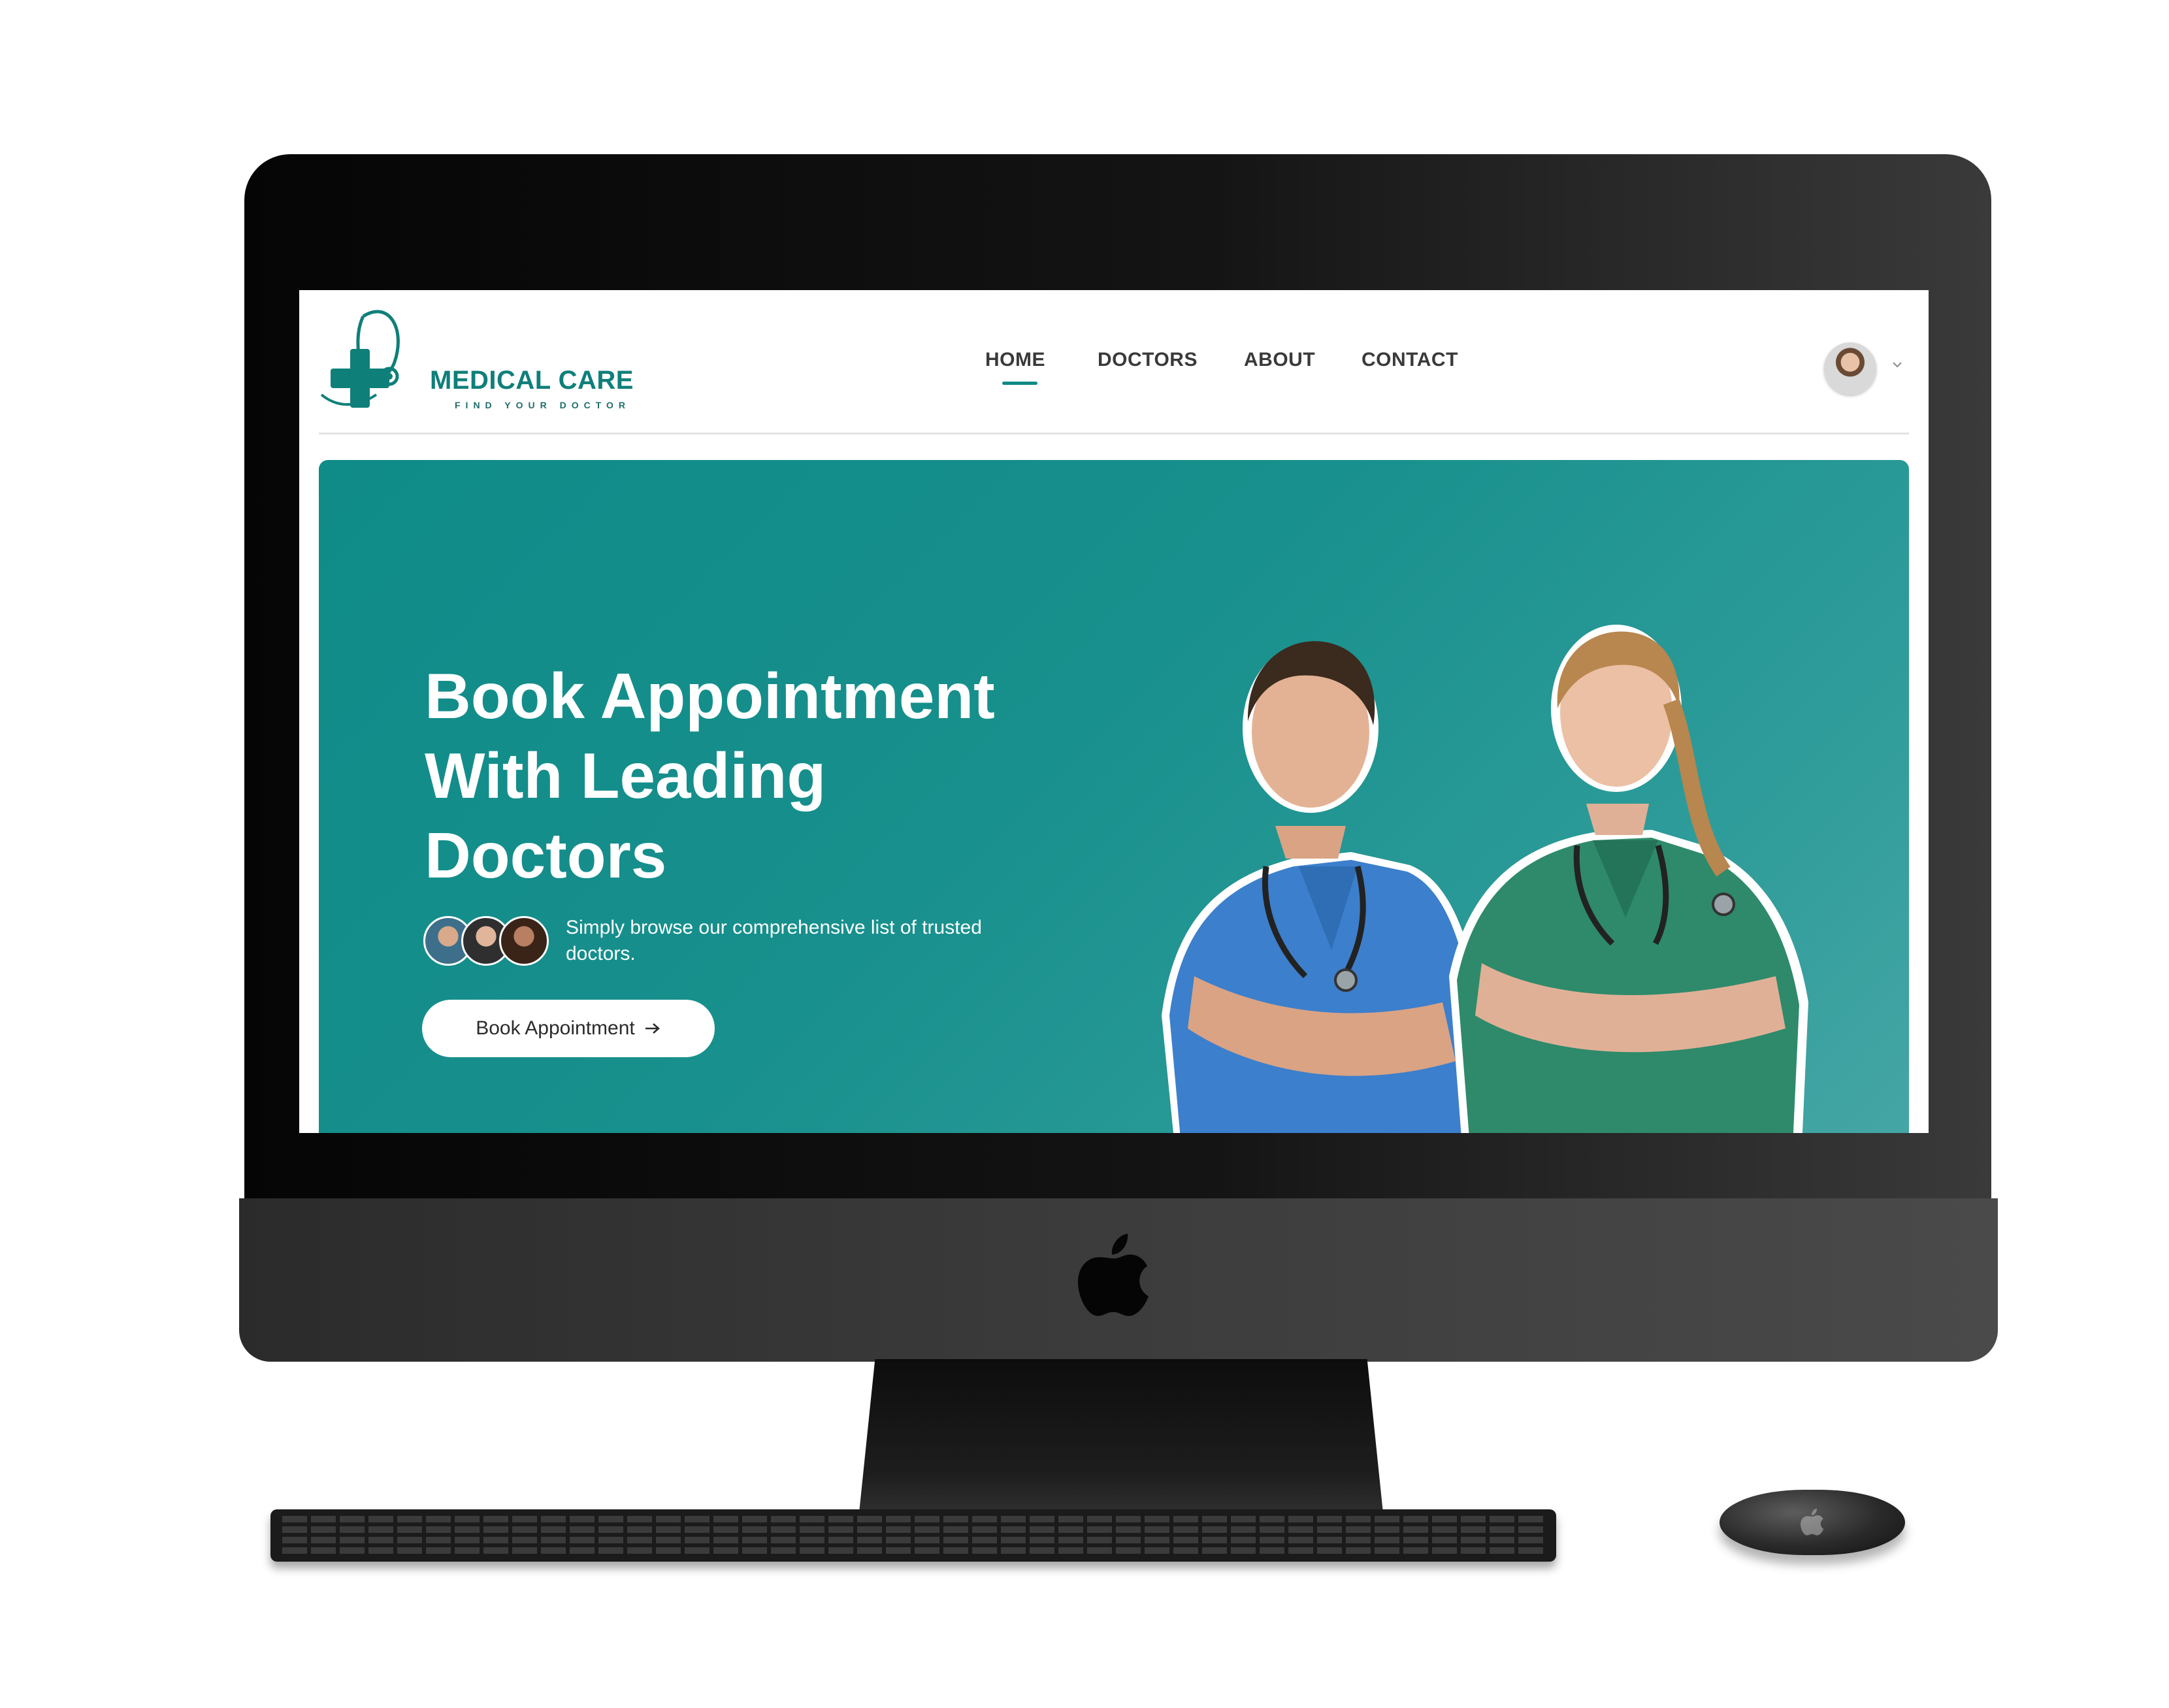 This screenshot has height=1708, width=2169. I want to click on chevron-down-icon, so click(1897, 364).